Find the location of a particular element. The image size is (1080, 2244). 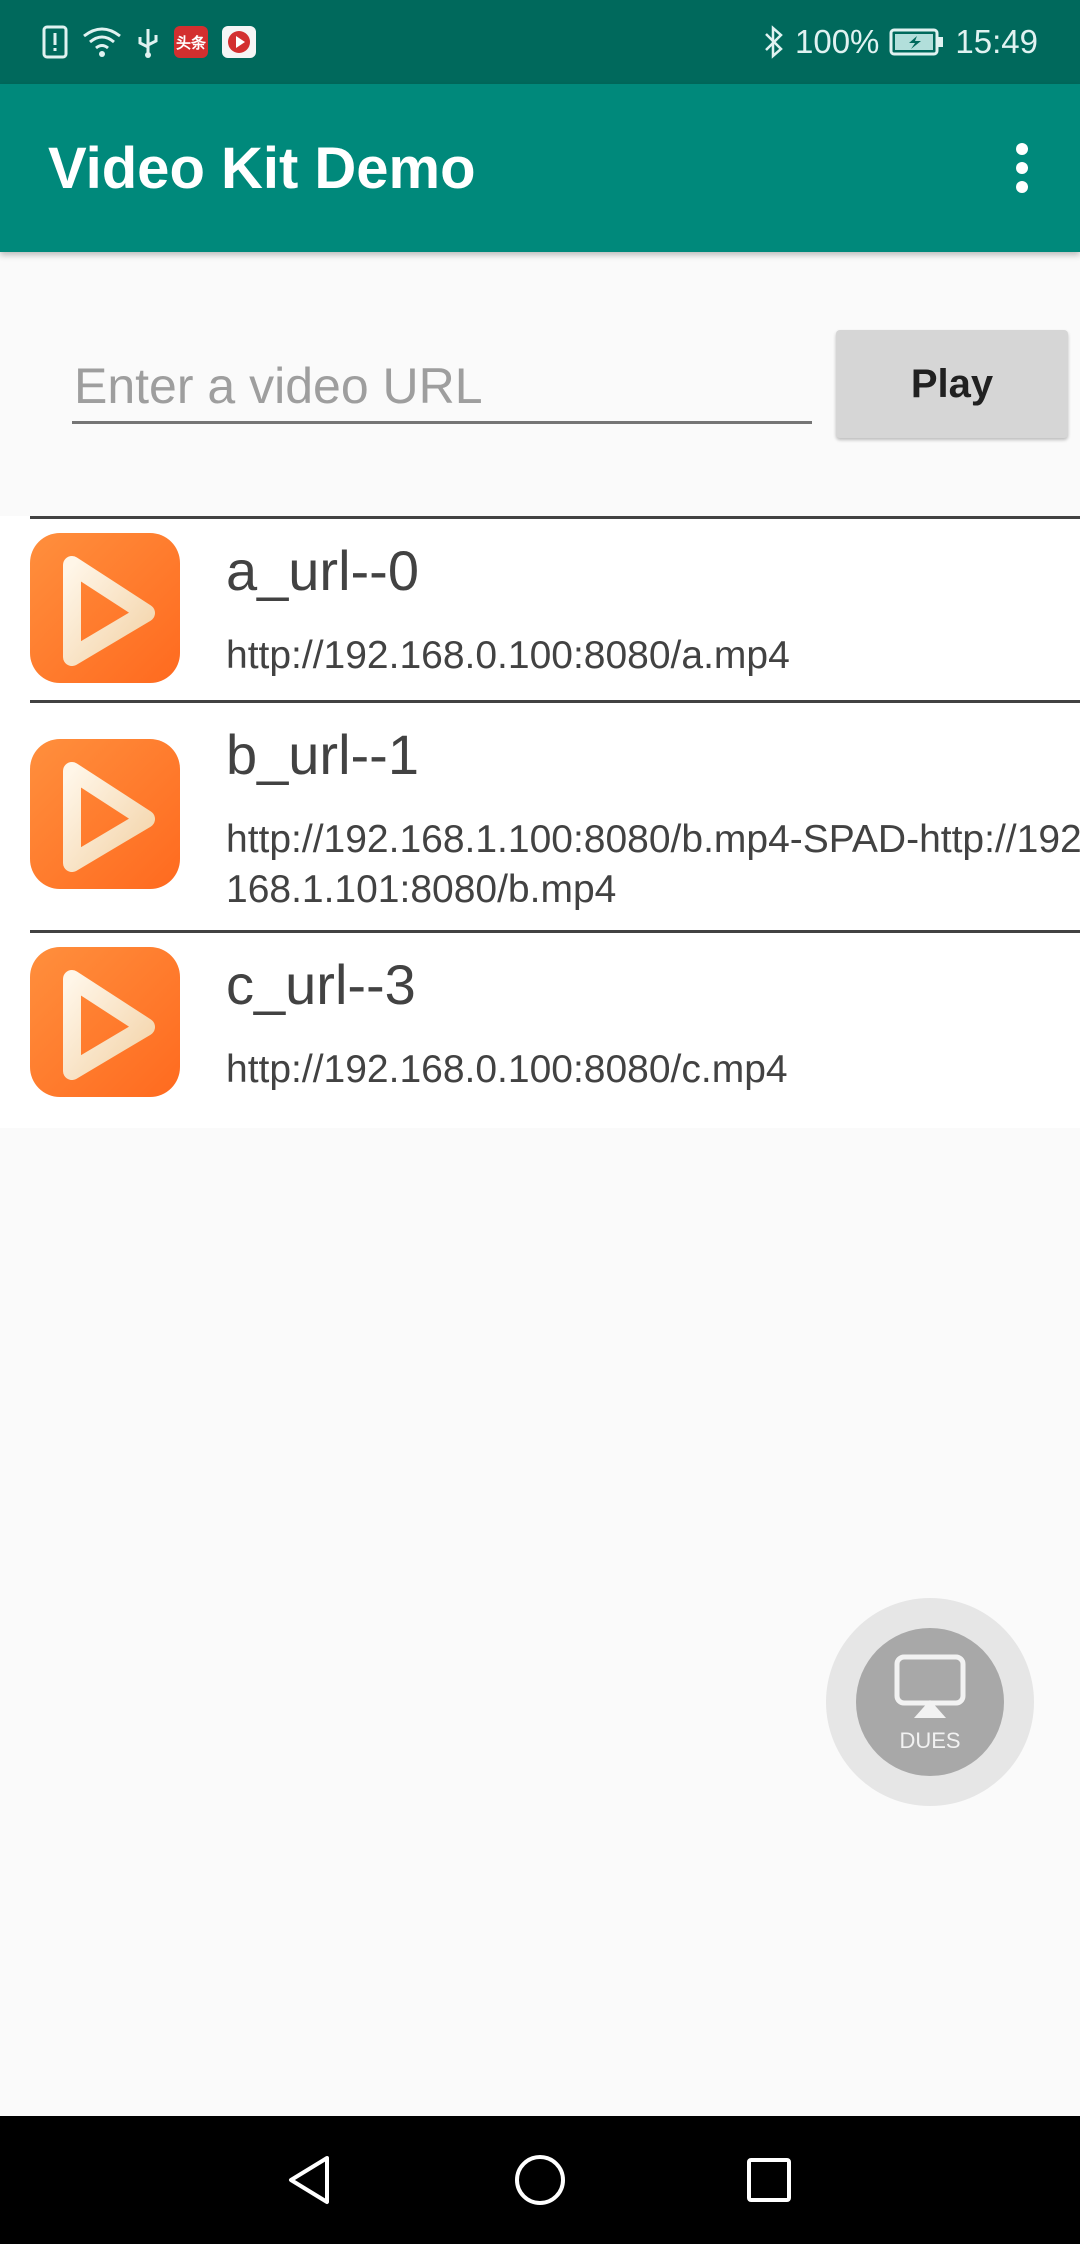

bluetooth-icon is located at coordinates (774, 42).